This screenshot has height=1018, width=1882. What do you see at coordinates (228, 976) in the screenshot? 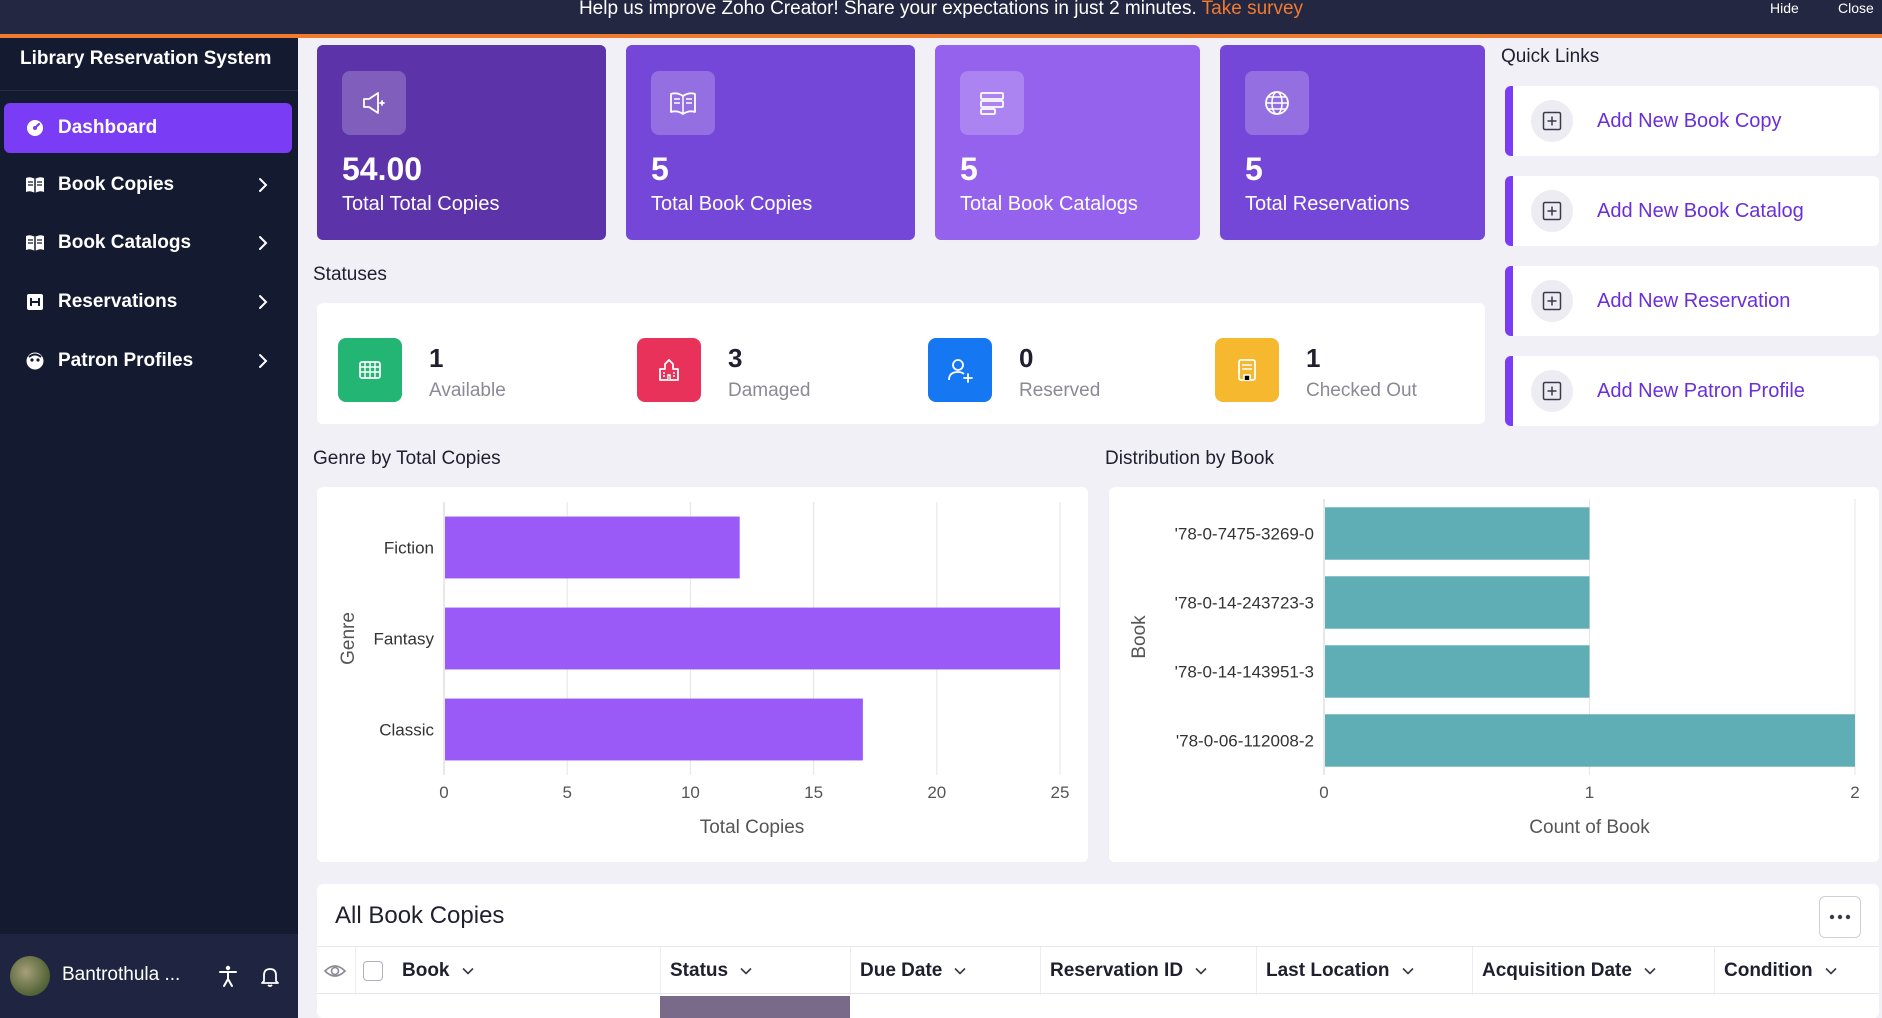
I see `accessibility-icon` at bounding box center [228, 976].